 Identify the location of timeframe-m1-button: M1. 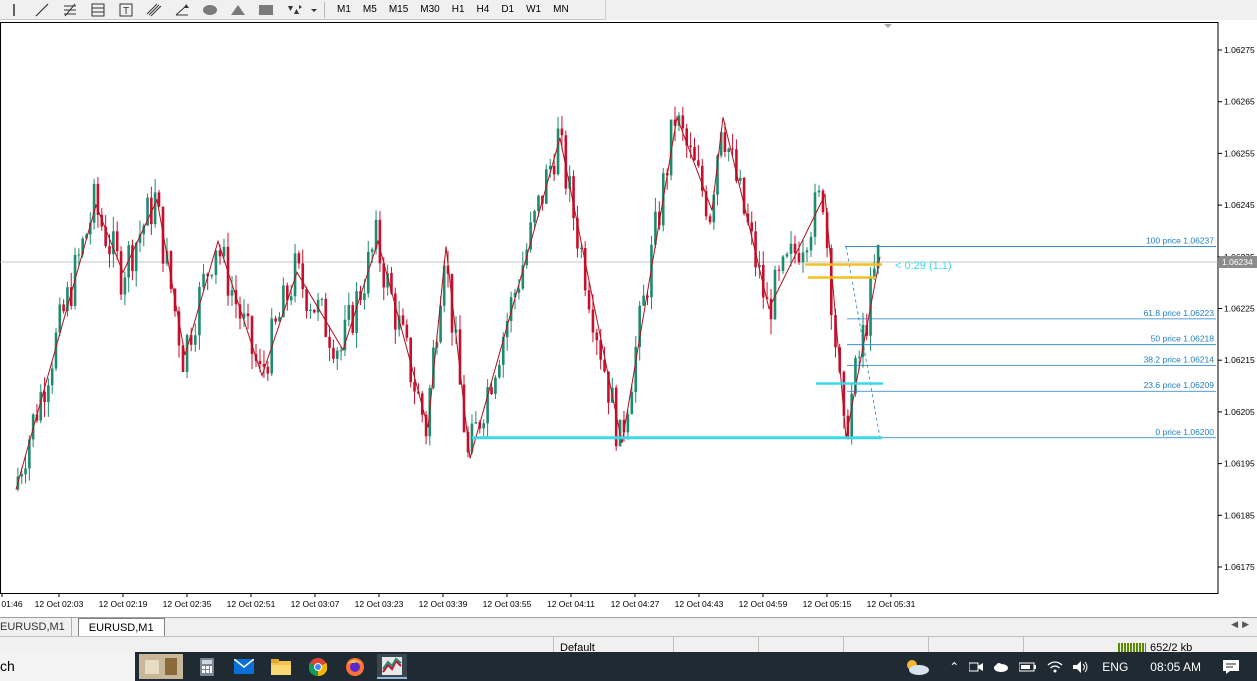
(344, 10).